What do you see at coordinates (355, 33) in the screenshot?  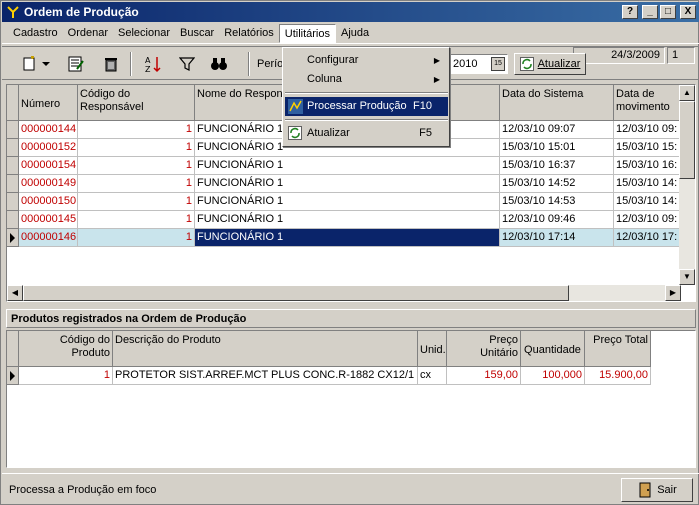 I see `menu-ajuda: Ajuda` at bounding box center [355, 33].